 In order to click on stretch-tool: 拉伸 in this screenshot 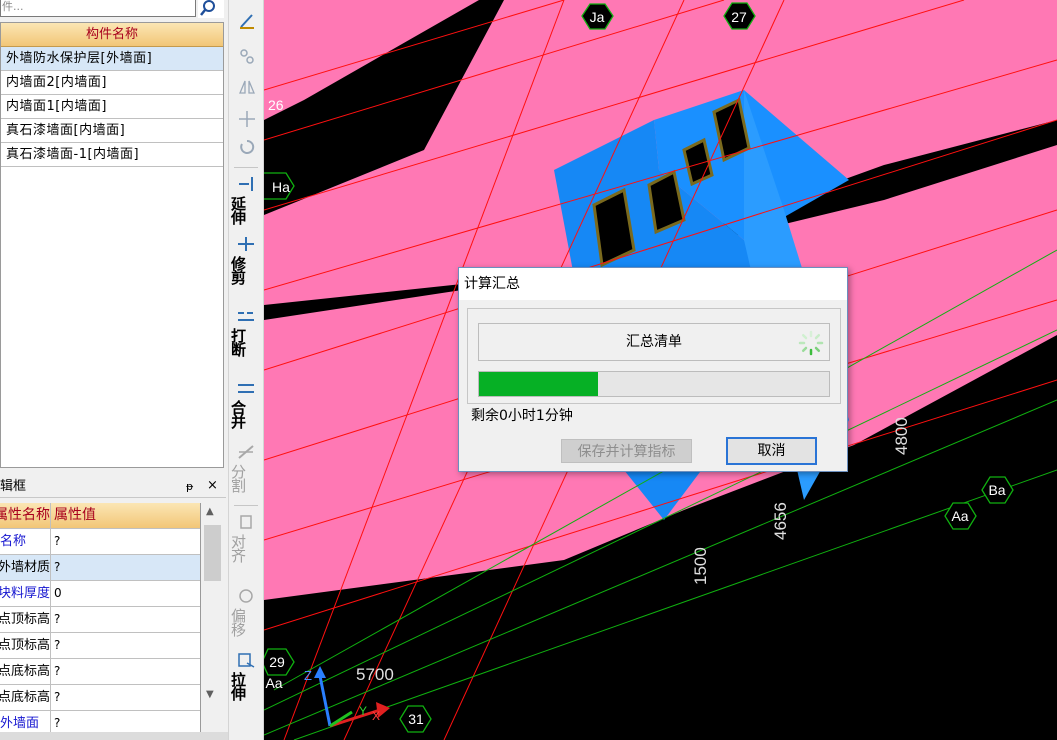, I will do `click(246, 676)`.